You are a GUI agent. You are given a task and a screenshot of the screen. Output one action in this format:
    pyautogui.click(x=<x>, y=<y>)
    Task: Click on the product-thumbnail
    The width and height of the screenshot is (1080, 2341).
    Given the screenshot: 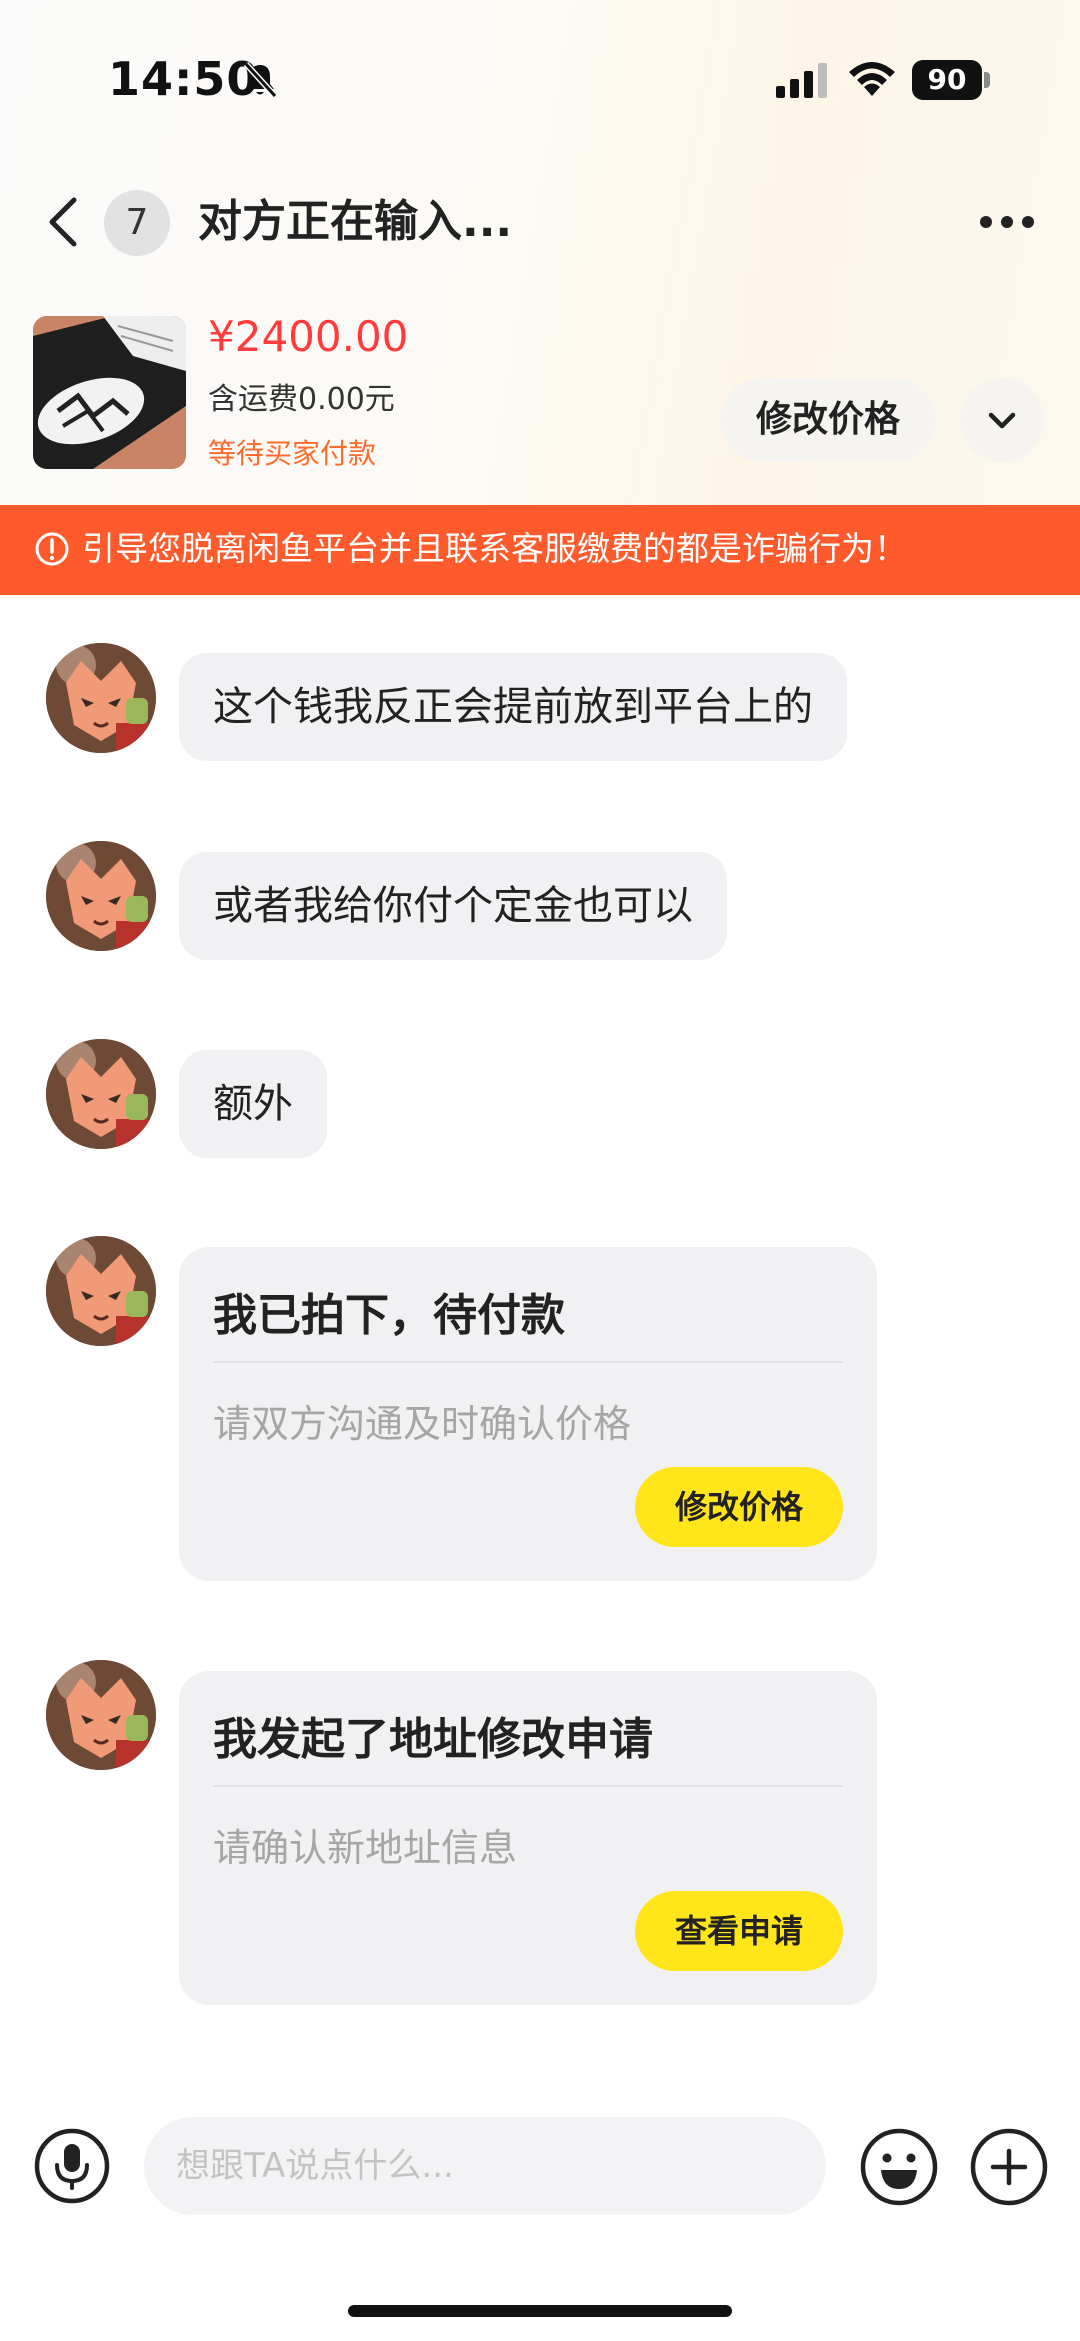 What is the action you would take?
    pyautogui.click(x=109, y=392)
    